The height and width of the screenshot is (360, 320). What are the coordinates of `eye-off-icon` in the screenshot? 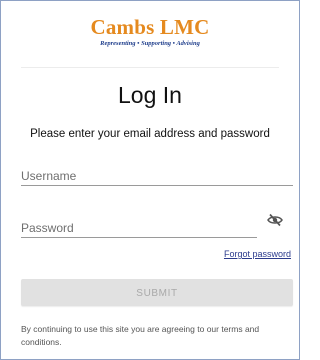 It's located at (275, 220).